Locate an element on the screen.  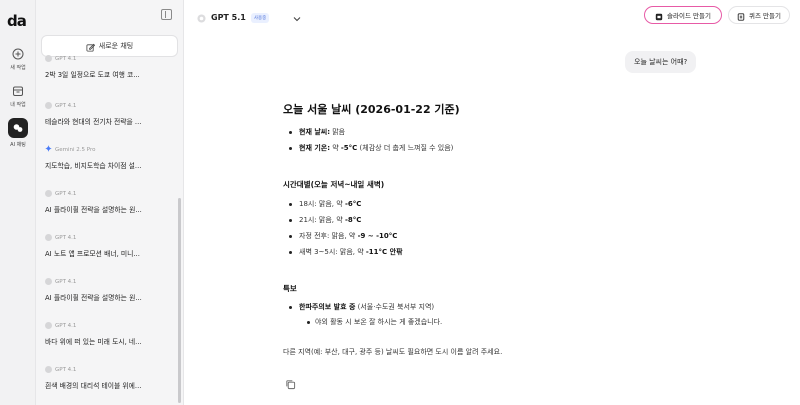
bullet-text: 야외 활동 시 보온 잘 하시는 게 좋겠습니다. is located at coordinates (379, 322).